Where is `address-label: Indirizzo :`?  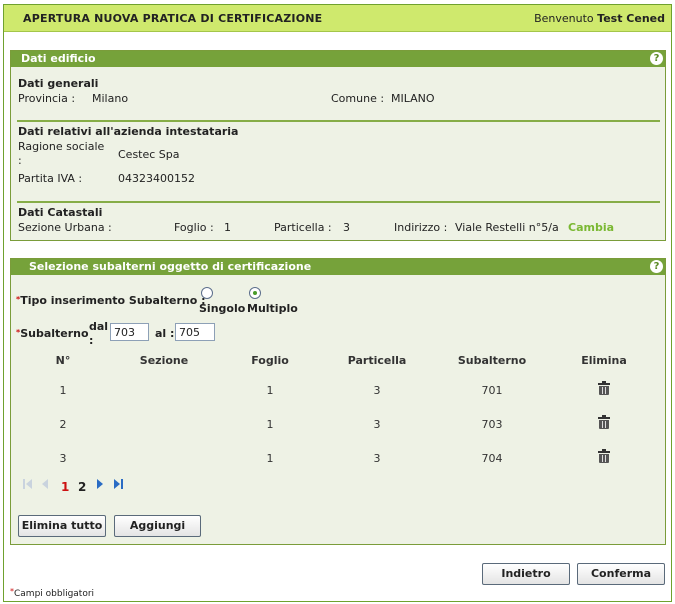 address-label: Indirizzo : is located at coordinates (421, 227).